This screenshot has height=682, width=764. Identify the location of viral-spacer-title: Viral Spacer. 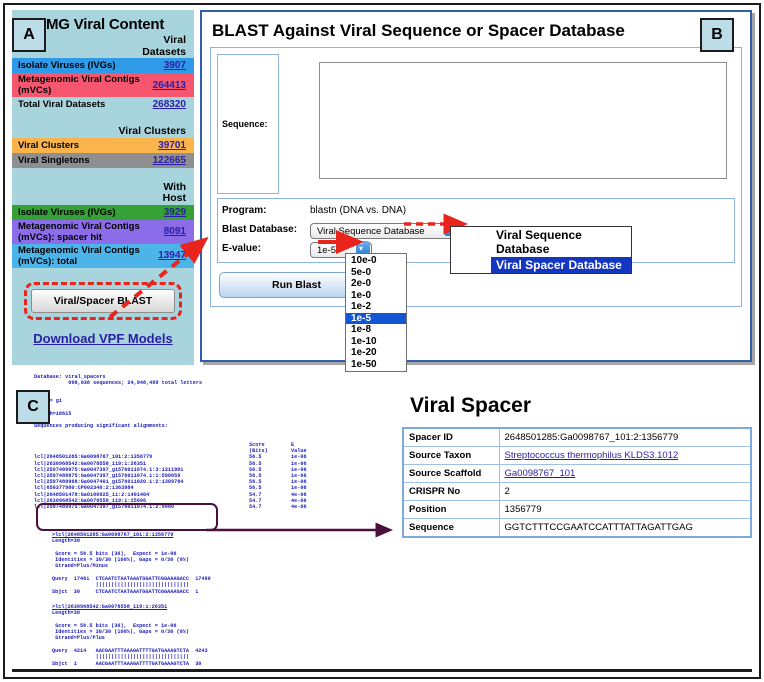
(471, 405).